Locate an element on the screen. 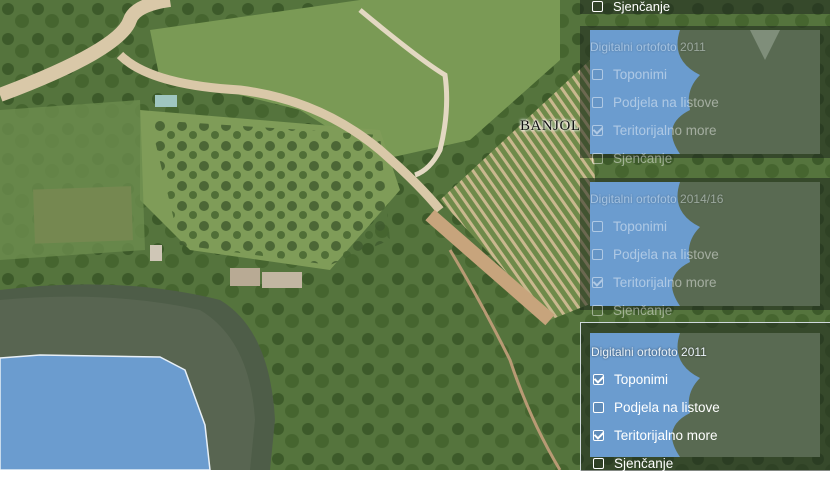 This screenshot has width=830, height=477. panel-title: Digitalni ortofoto 2014/16 is located at coordinates (657, 199).